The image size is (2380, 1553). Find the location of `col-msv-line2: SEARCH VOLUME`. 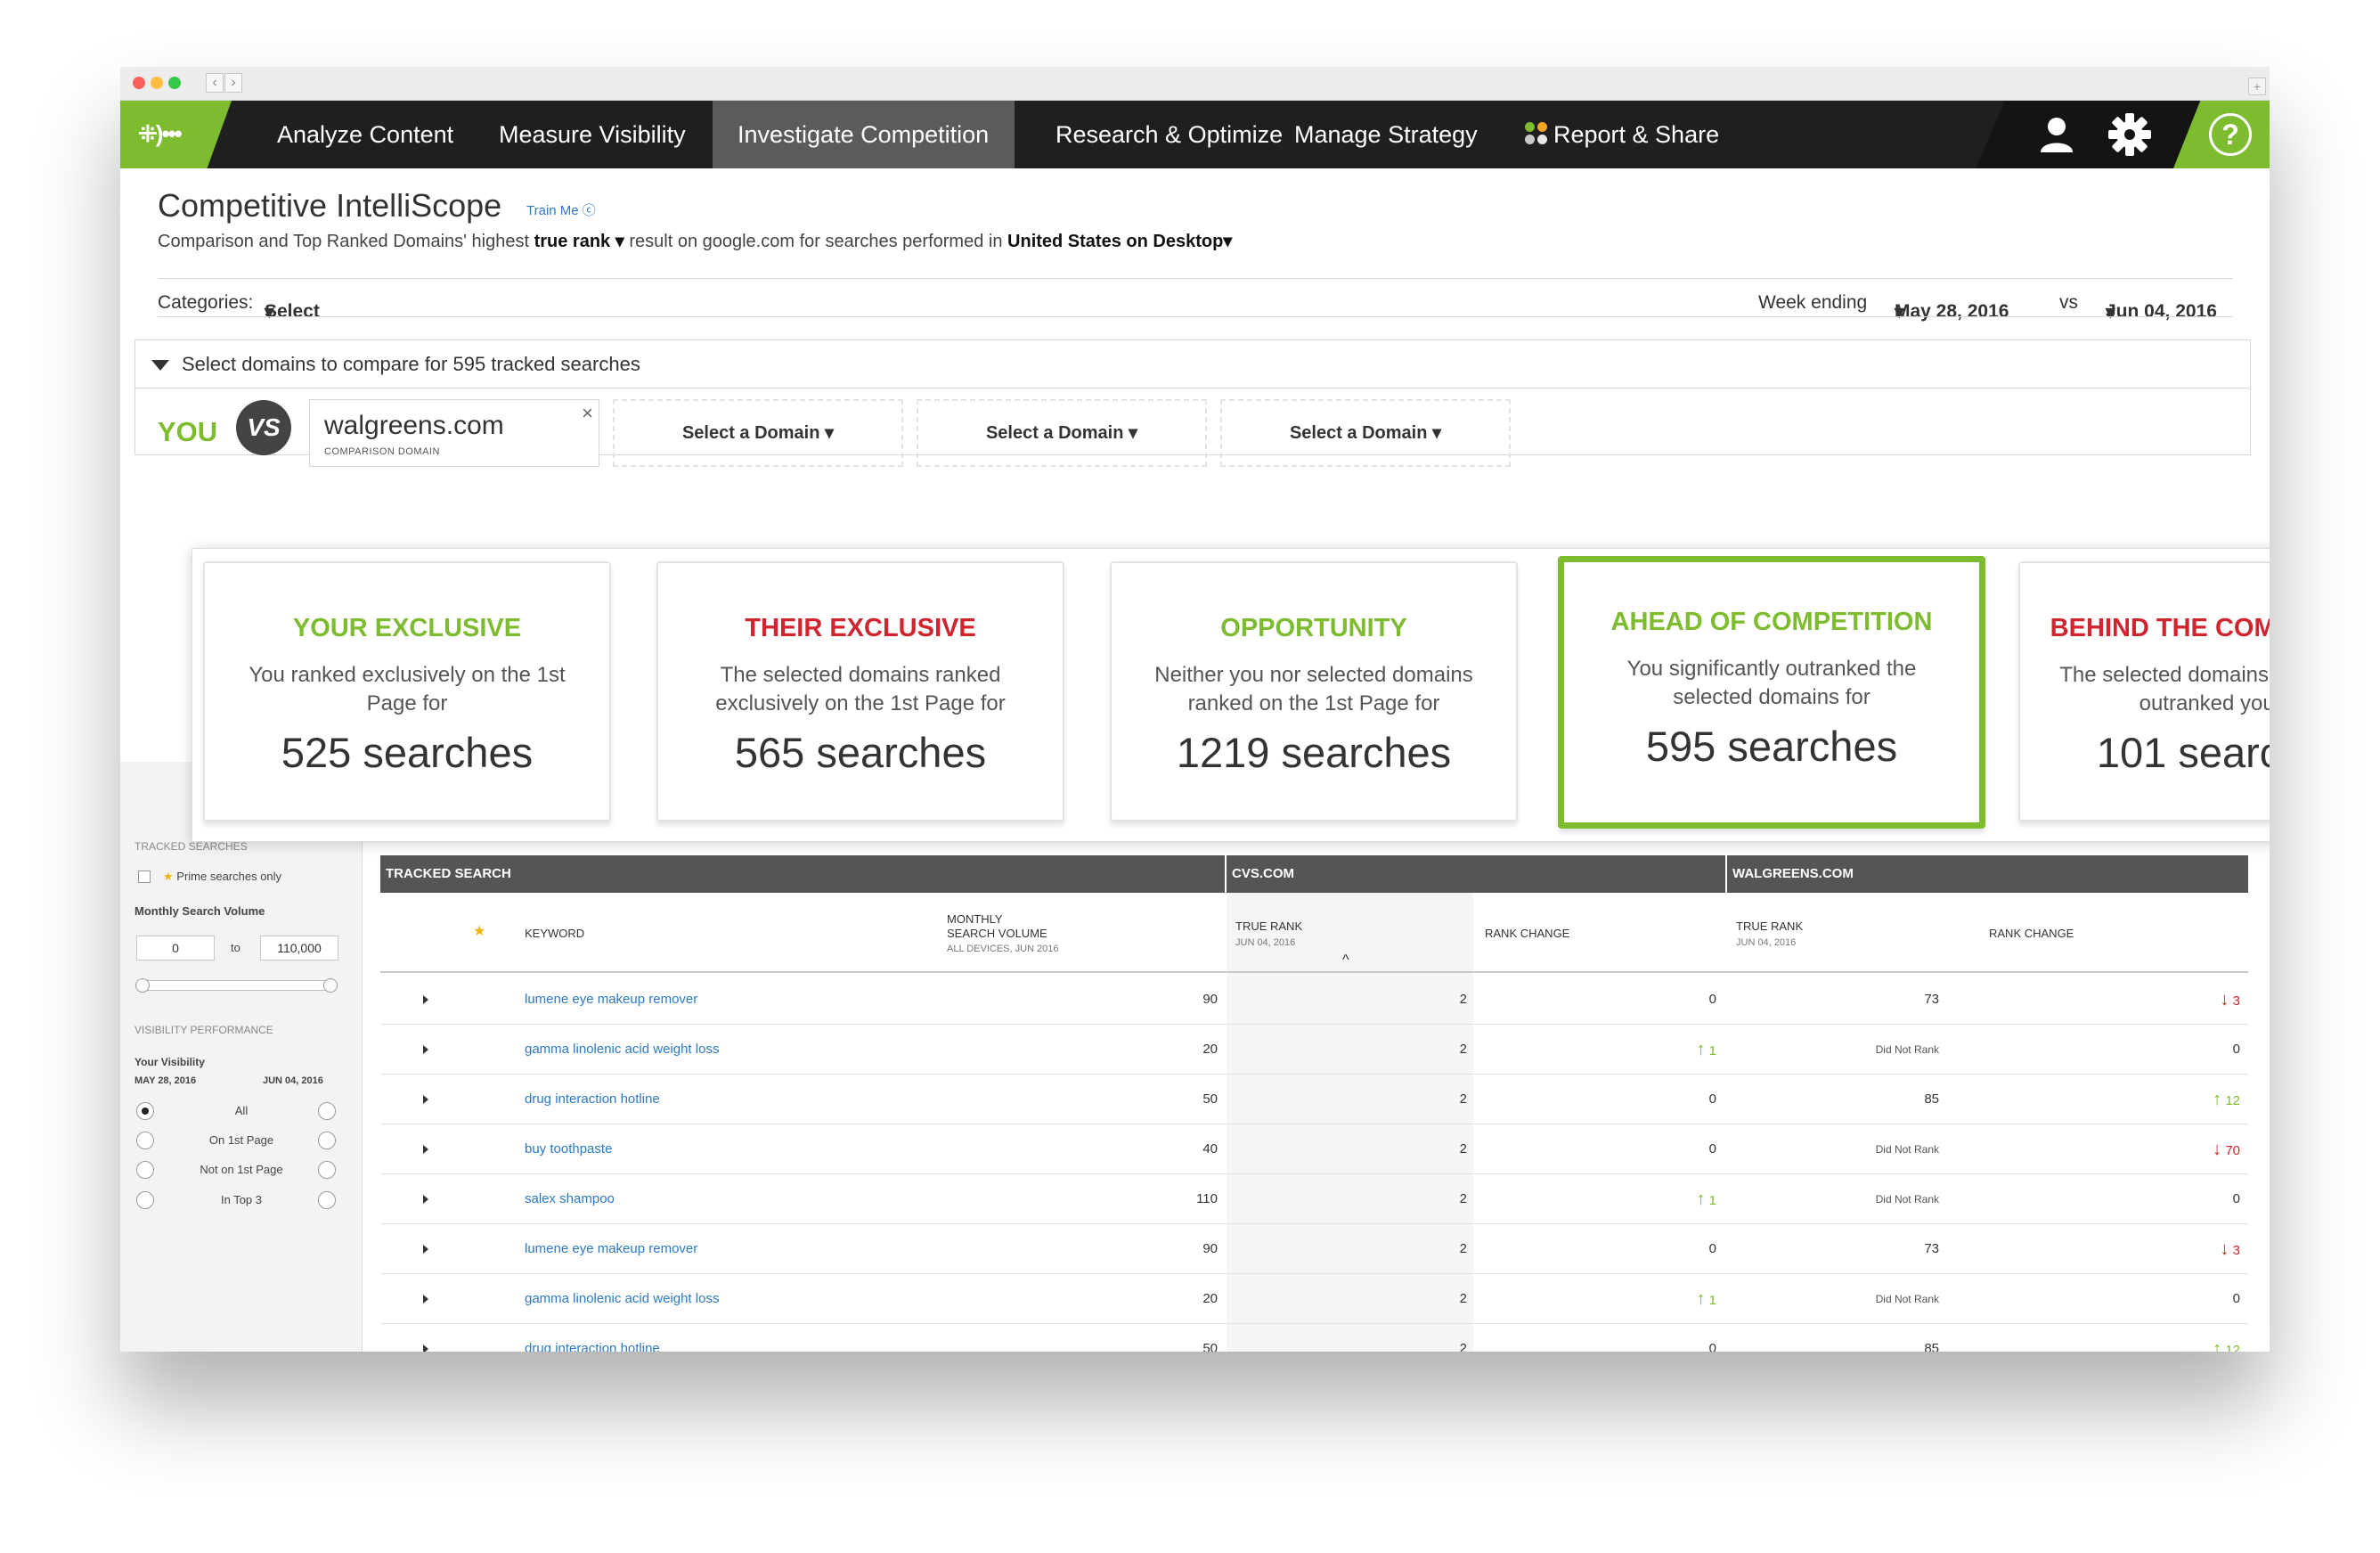

col-msv-line2: SEARCH VOLUME is located at coordinates (997, 934).